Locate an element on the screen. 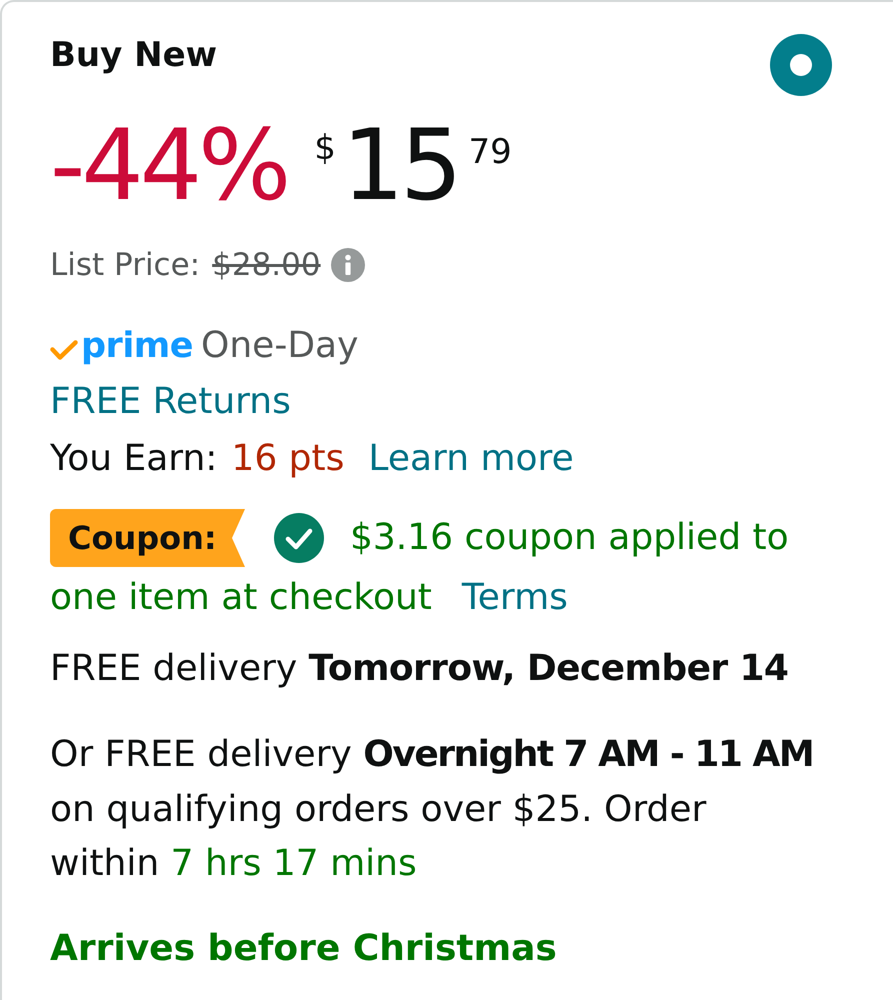 The height and width of the screenshot is (1000, 893). list-price-label: List Price: is located at coordinates (125, 265).